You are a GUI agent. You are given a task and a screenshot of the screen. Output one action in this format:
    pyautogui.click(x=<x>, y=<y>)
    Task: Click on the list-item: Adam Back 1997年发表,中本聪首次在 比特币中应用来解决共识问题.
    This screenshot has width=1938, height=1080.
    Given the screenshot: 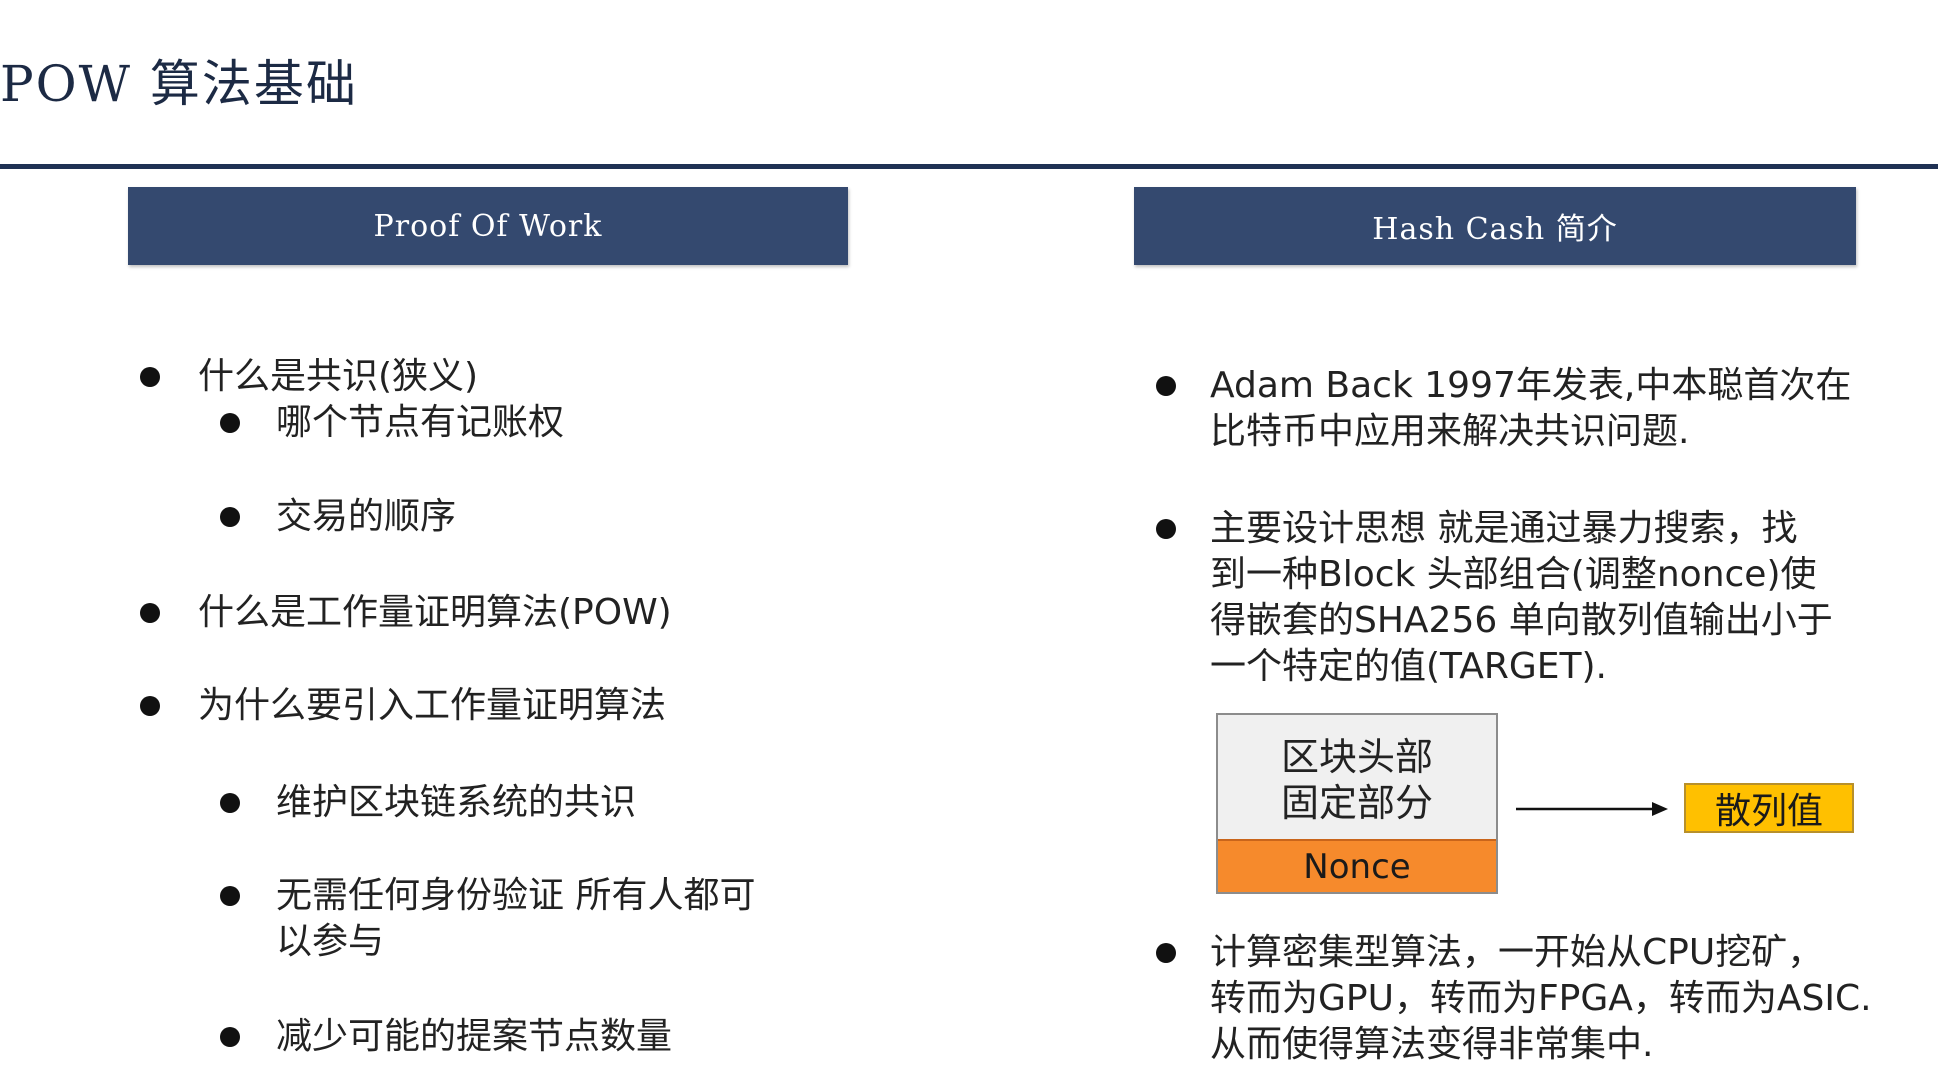 What is the action you would take?
    pyautogui.click(x=1503, y=409)
    